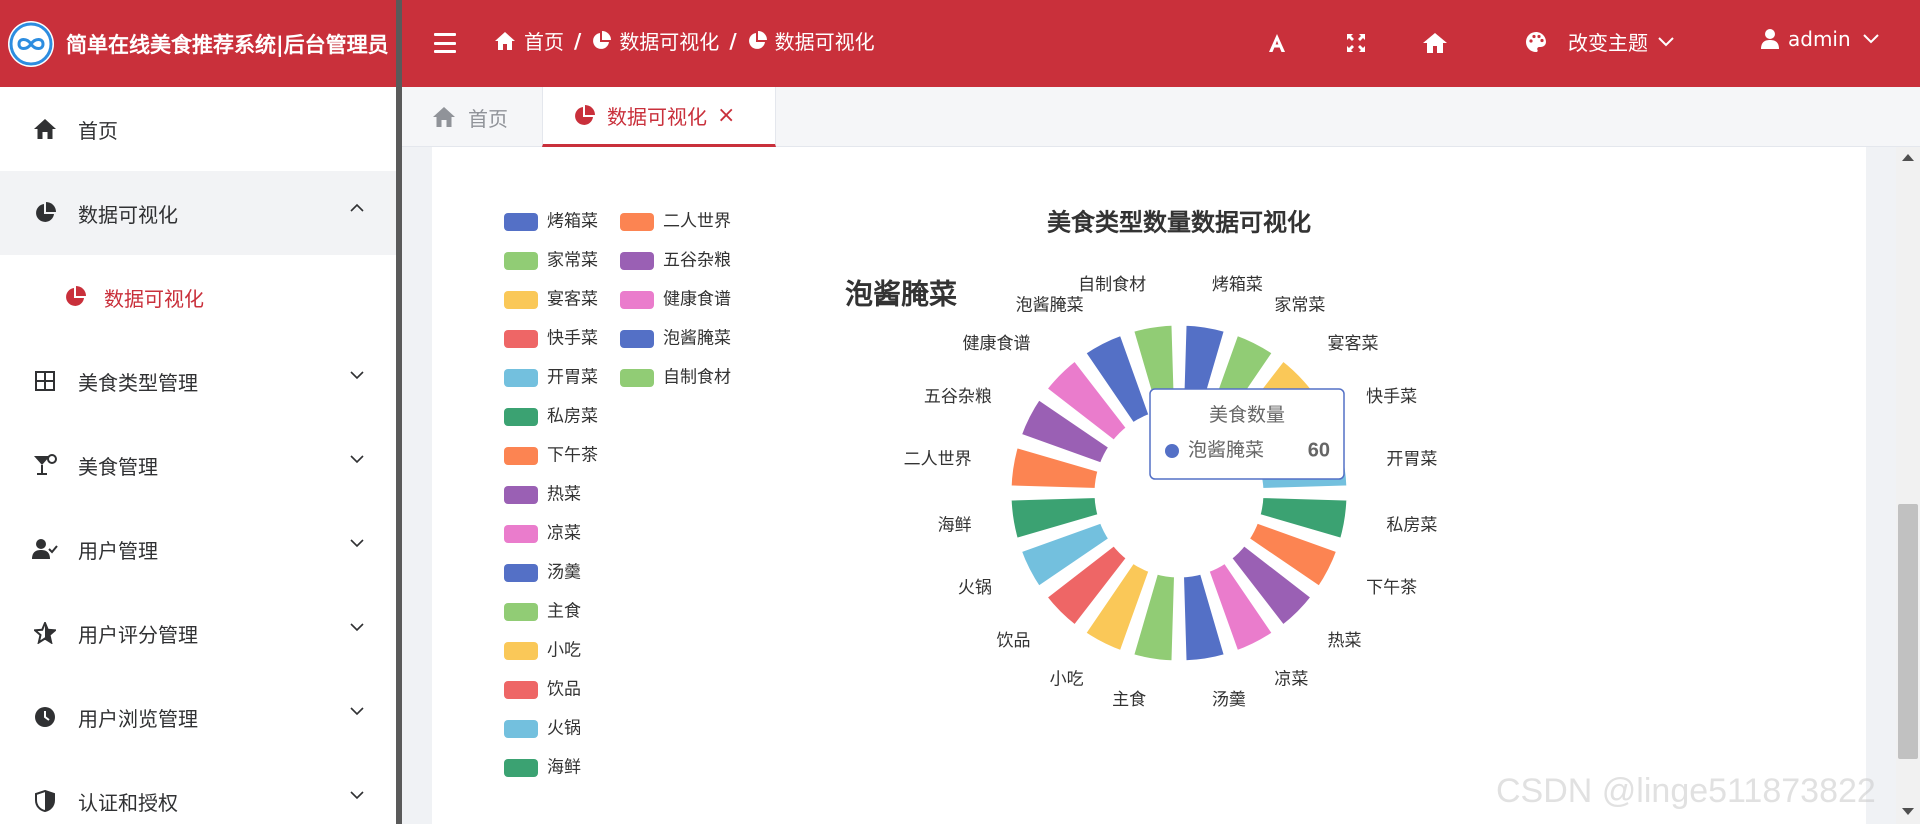 The height and width of the screenshot is (824, 1920). I want to click on tooltip-value: 60, so click(1319, 450).